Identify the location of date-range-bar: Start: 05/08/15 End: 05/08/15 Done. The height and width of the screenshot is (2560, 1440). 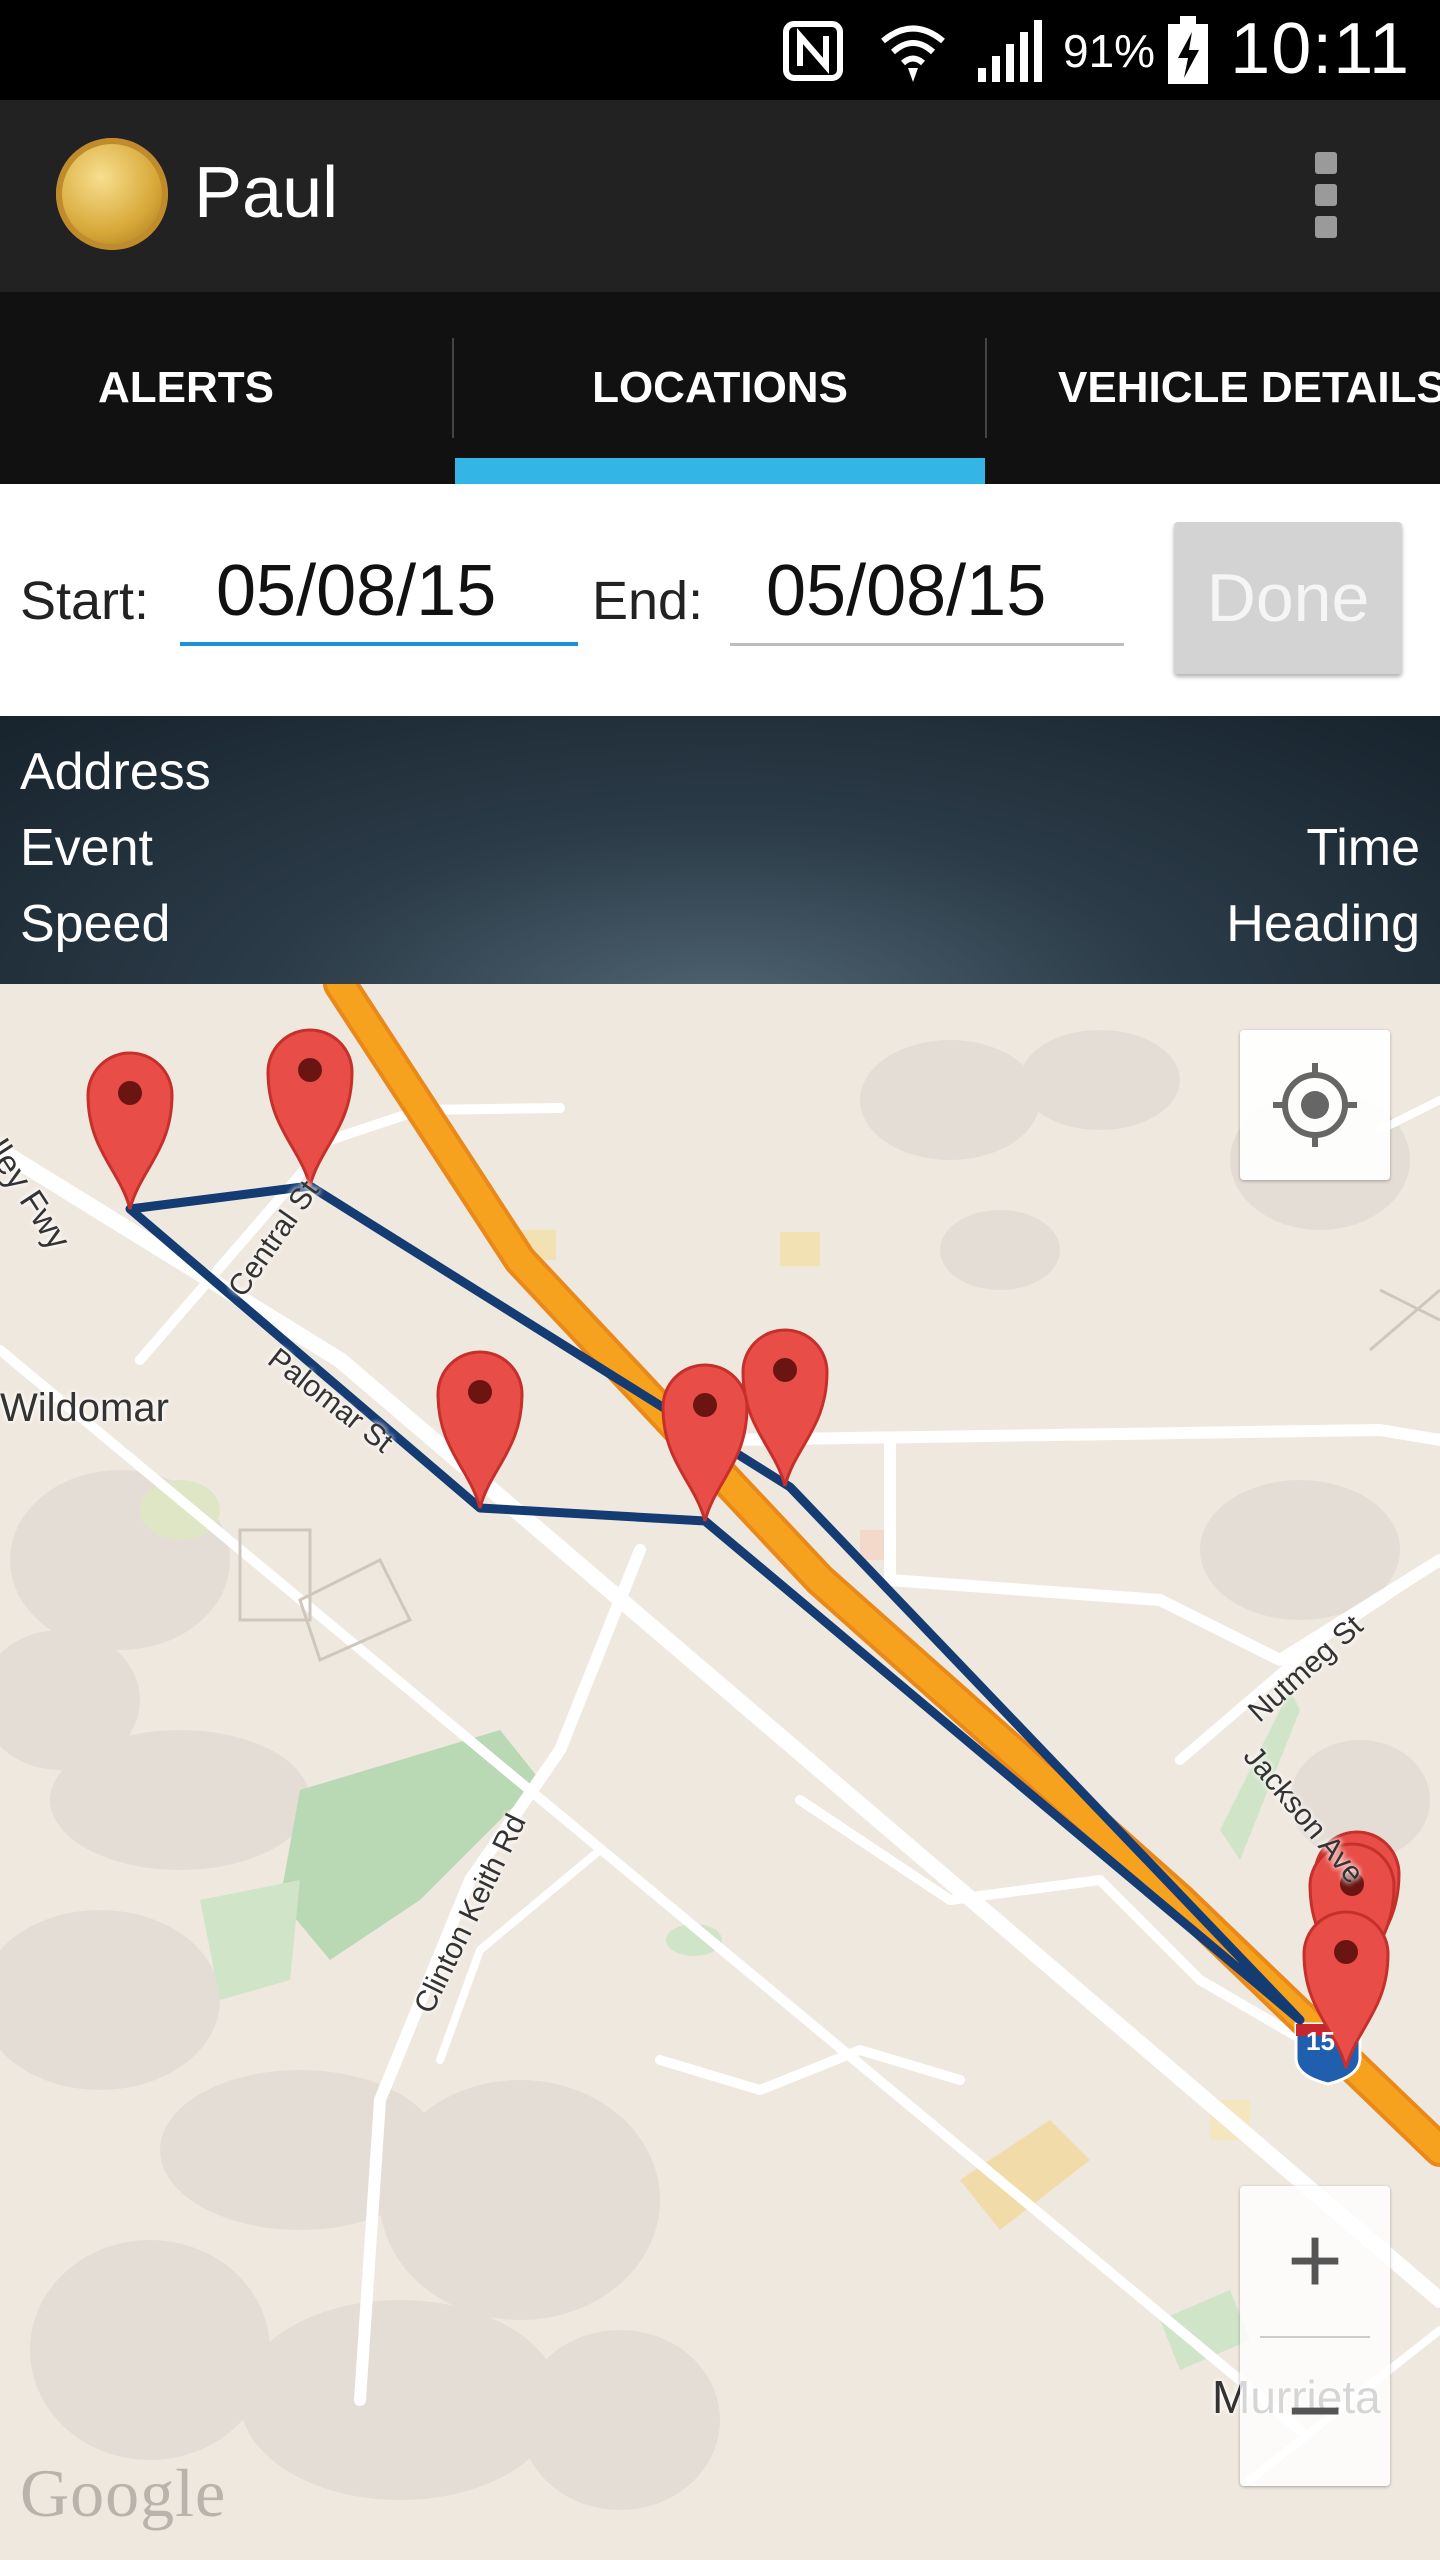
(720, 600).